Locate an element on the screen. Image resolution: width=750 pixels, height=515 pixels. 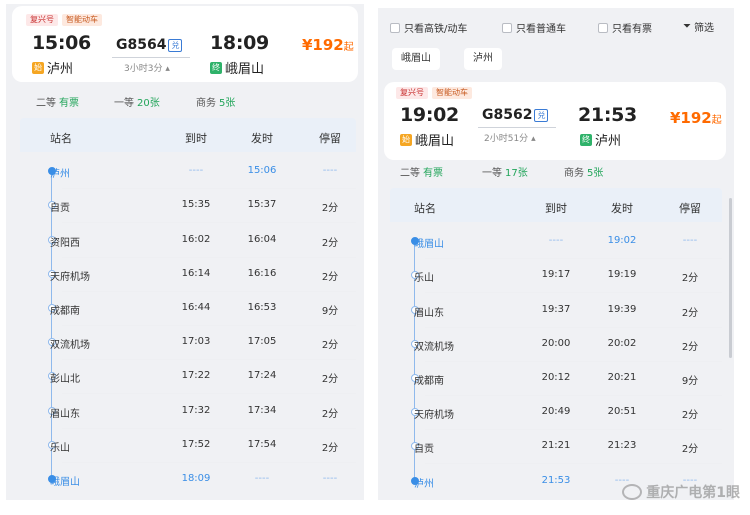
stop-arr: 20:12 is located at coordinates (556, 377).